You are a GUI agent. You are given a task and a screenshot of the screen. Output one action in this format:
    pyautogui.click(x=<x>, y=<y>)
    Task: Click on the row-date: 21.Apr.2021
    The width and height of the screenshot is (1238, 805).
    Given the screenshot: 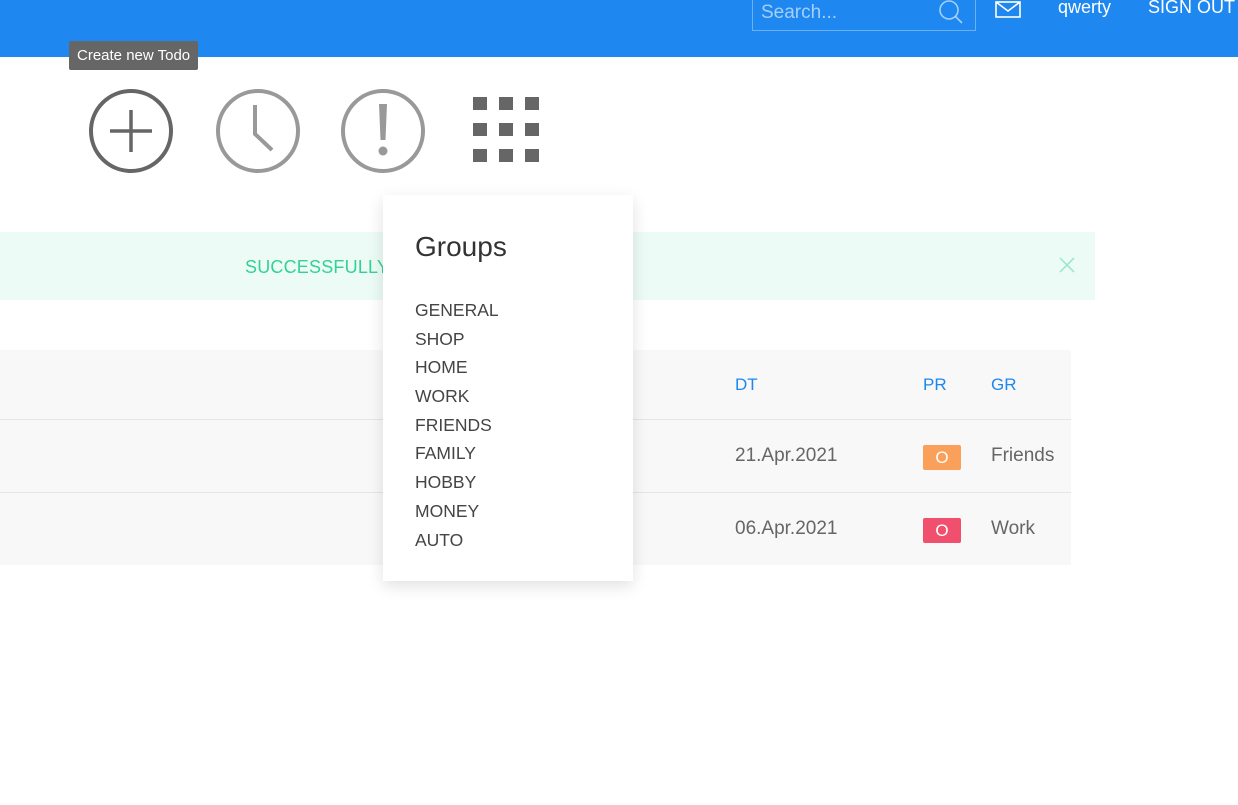 What is the action you would take?
    pyautogui.click(x=786, y=455)
    